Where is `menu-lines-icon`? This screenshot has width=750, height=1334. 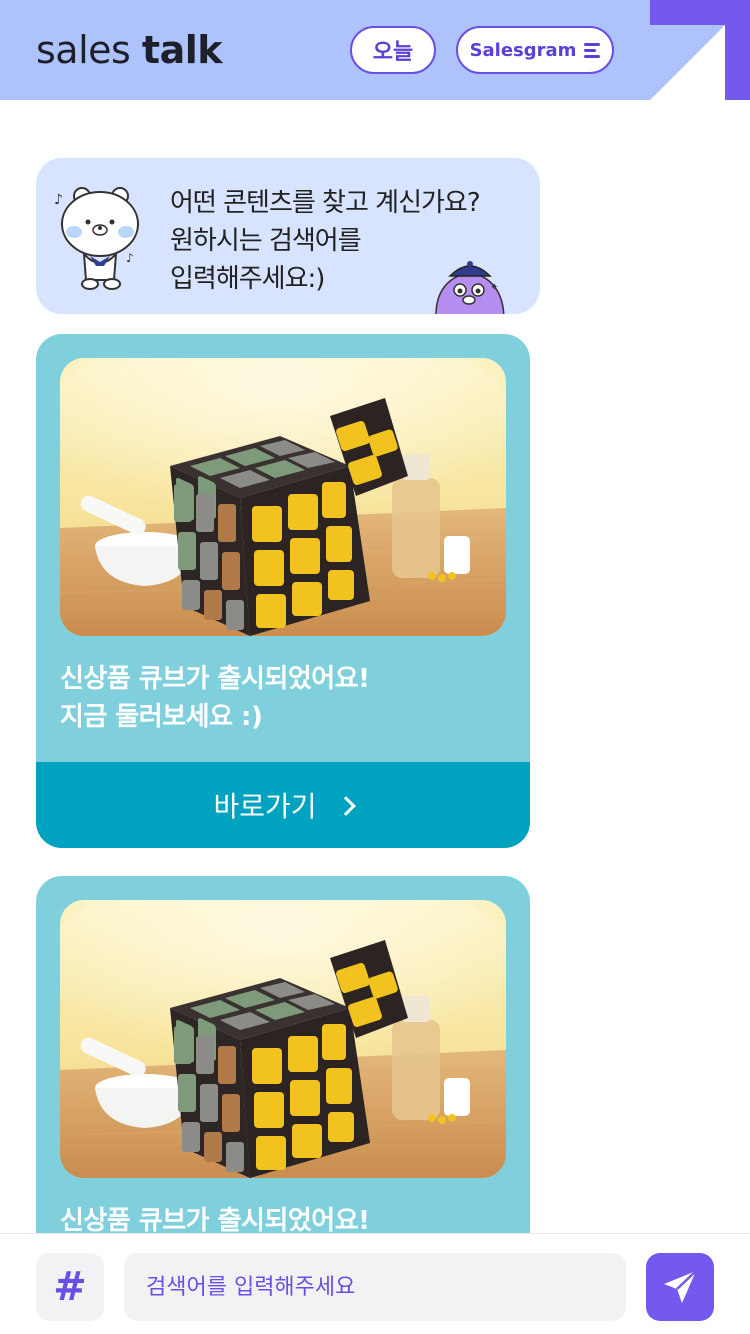 menu-lines-icon is located at coordinates (592, 50).